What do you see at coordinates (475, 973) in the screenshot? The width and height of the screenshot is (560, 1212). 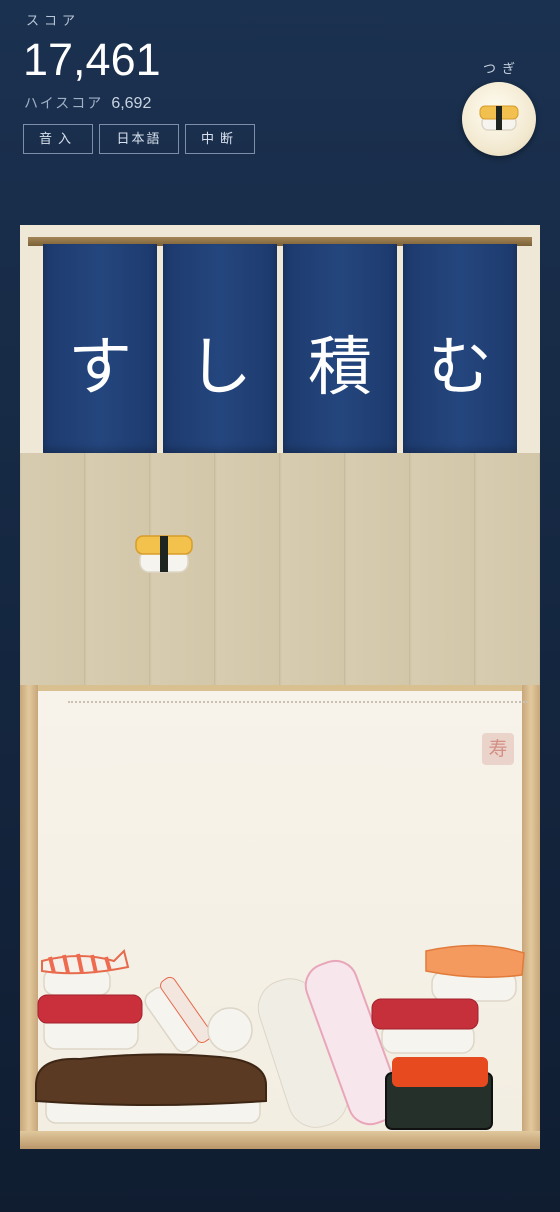 I see `salmon-nigiri` at bounding box center [475, 973].